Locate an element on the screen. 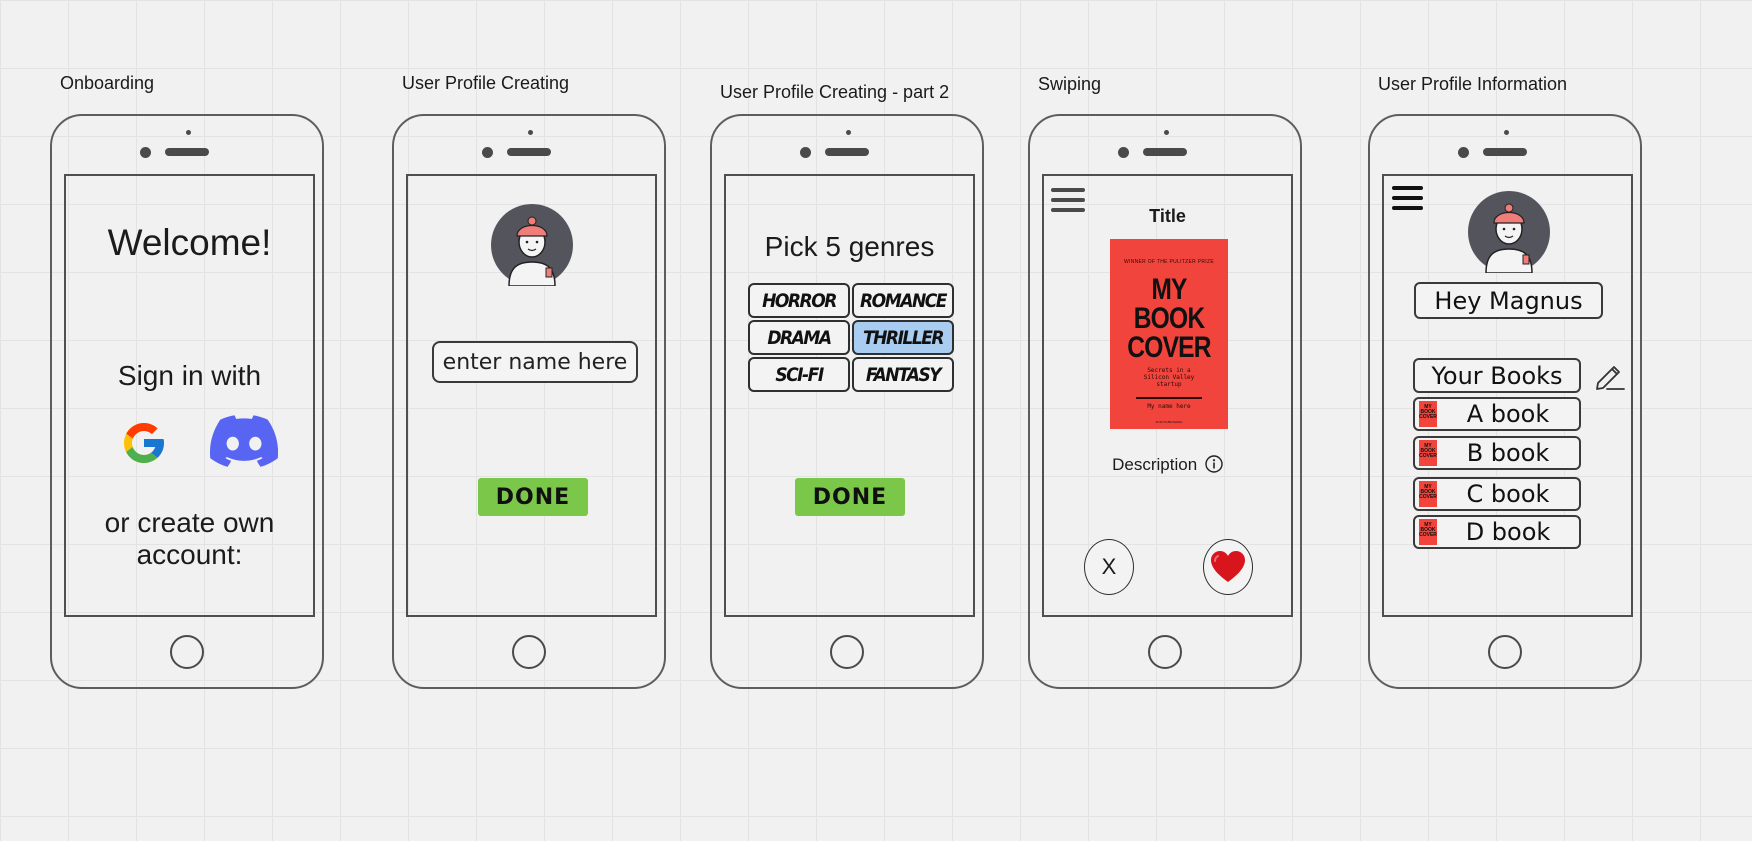 This screenshot has width=1752, height=841. frame-label-swiping: Swiping is located at coordinates (1070, 84).